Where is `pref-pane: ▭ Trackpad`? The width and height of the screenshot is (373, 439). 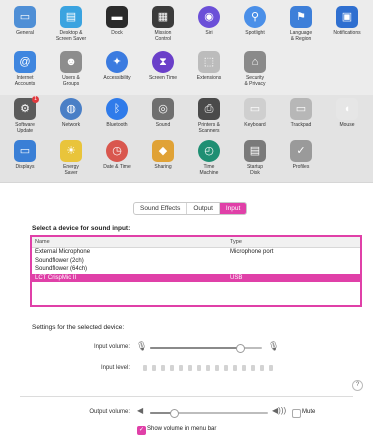 pref-pane: ▭ Trackpad is located at coordinates (301, 120).